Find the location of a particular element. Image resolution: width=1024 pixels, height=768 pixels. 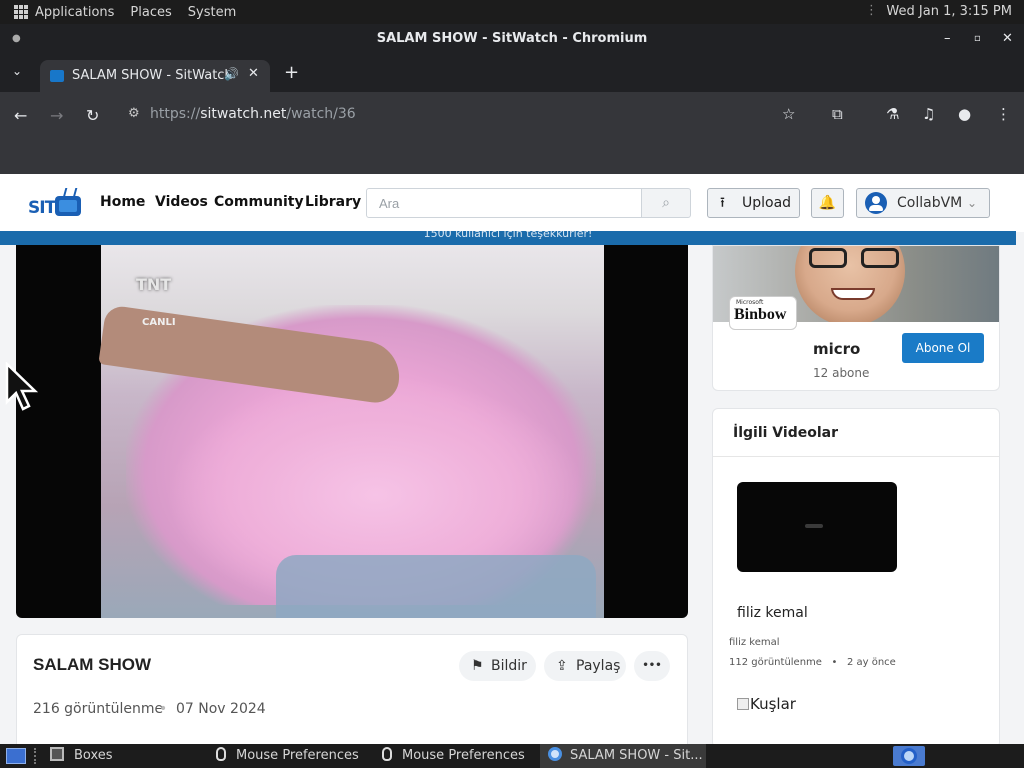

clock: Wed Jan 1, 3:15 PM is located at coordinates (949, 11).